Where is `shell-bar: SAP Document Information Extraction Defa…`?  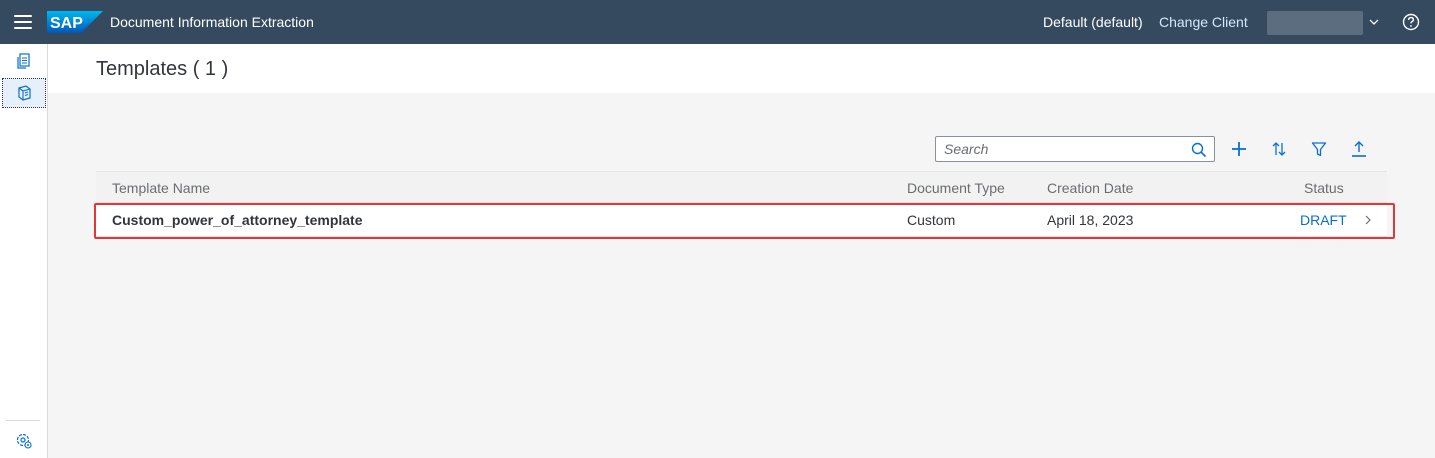 shell-bar: SAP Document Information Extraction Defa… is located at coordinates (717, 22).